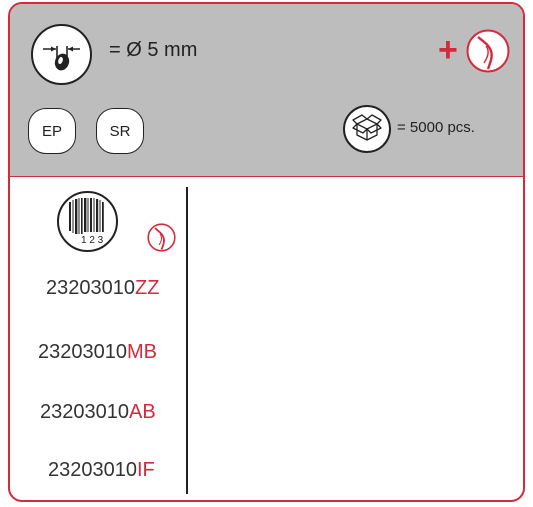 This screenshot has height=507, width=533. Describe the element at coordinates (187, 340) in the screenshot. I see `column-divider` at that location.